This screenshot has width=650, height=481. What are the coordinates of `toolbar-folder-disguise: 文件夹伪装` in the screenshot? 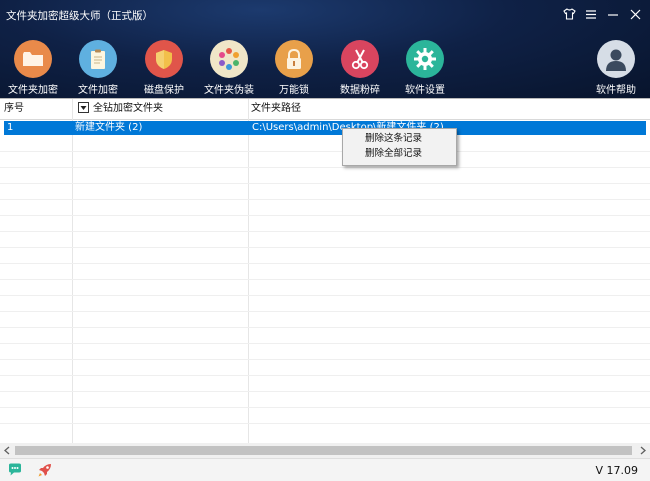 It's located at (229, 68).